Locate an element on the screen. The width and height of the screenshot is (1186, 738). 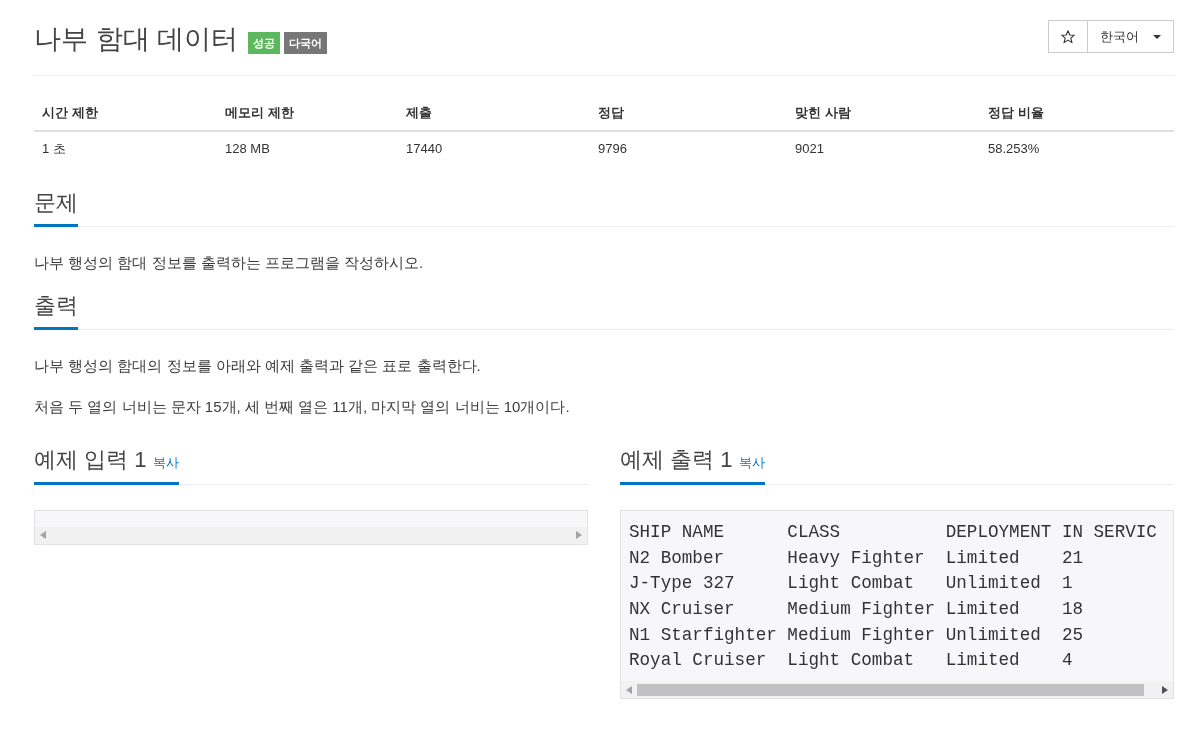
caret-icon is located at coordinates (1157, 36).